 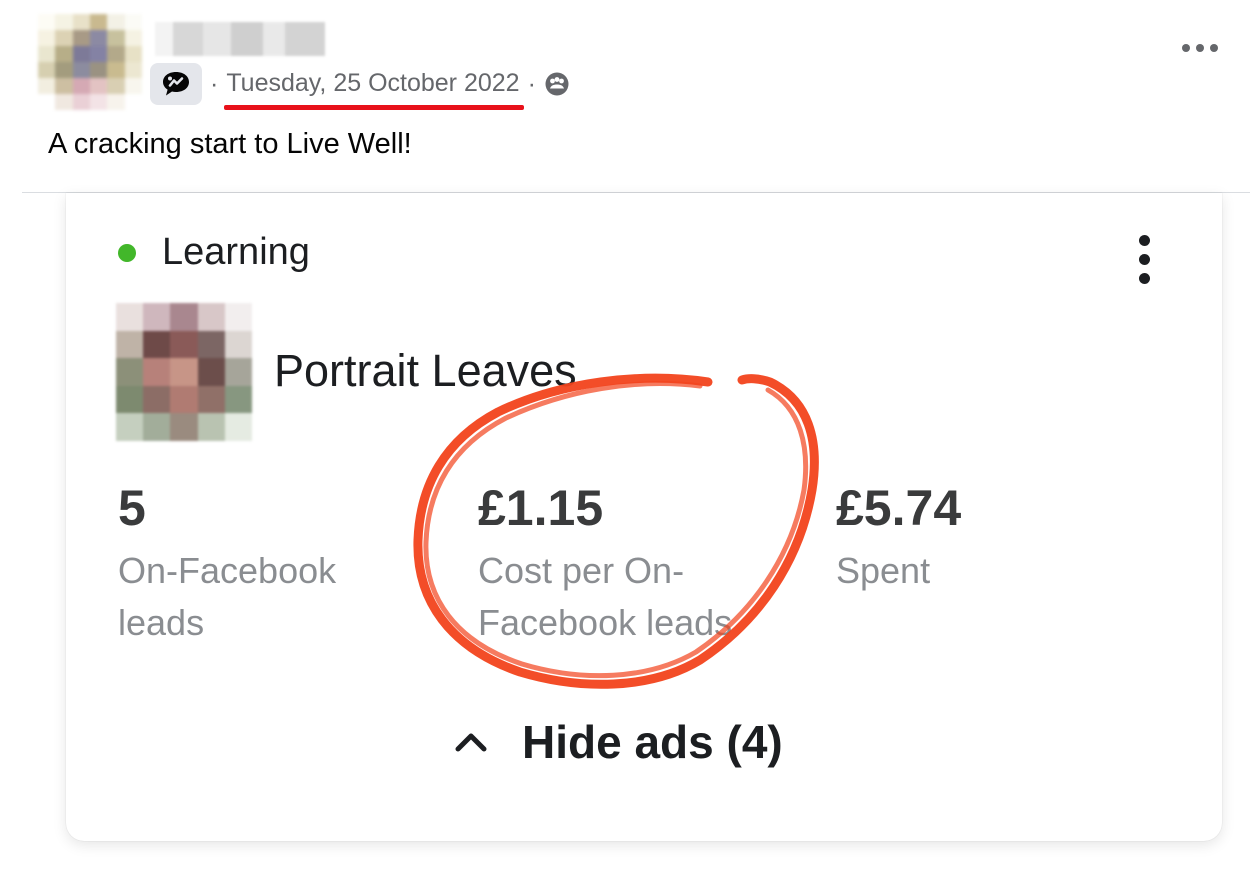 What do you see at coordinates (240, 39) in the screenshot?
I see `author-name` at bounding box center [240, 39].